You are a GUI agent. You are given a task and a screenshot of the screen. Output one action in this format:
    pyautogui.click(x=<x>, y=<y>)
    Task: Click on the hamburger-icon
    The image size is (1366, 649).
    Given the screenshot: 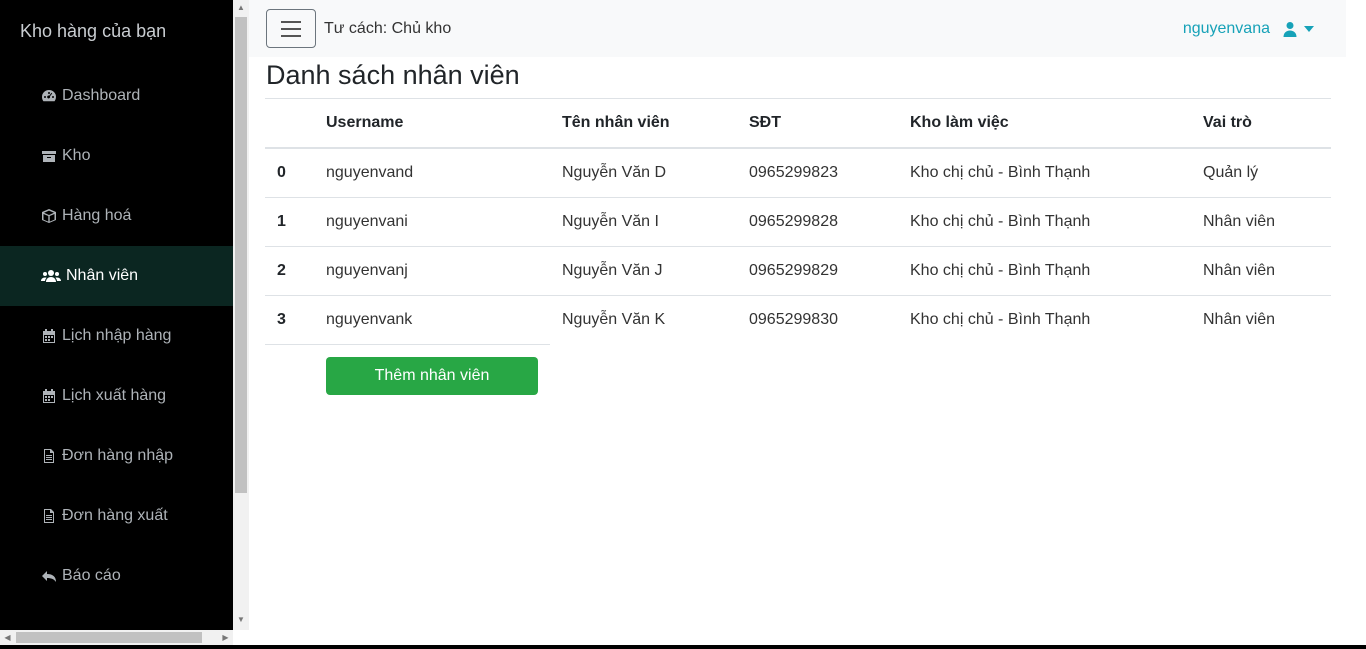 What is the action you would take?
    pyautogui.click(x=291, y=28)
    